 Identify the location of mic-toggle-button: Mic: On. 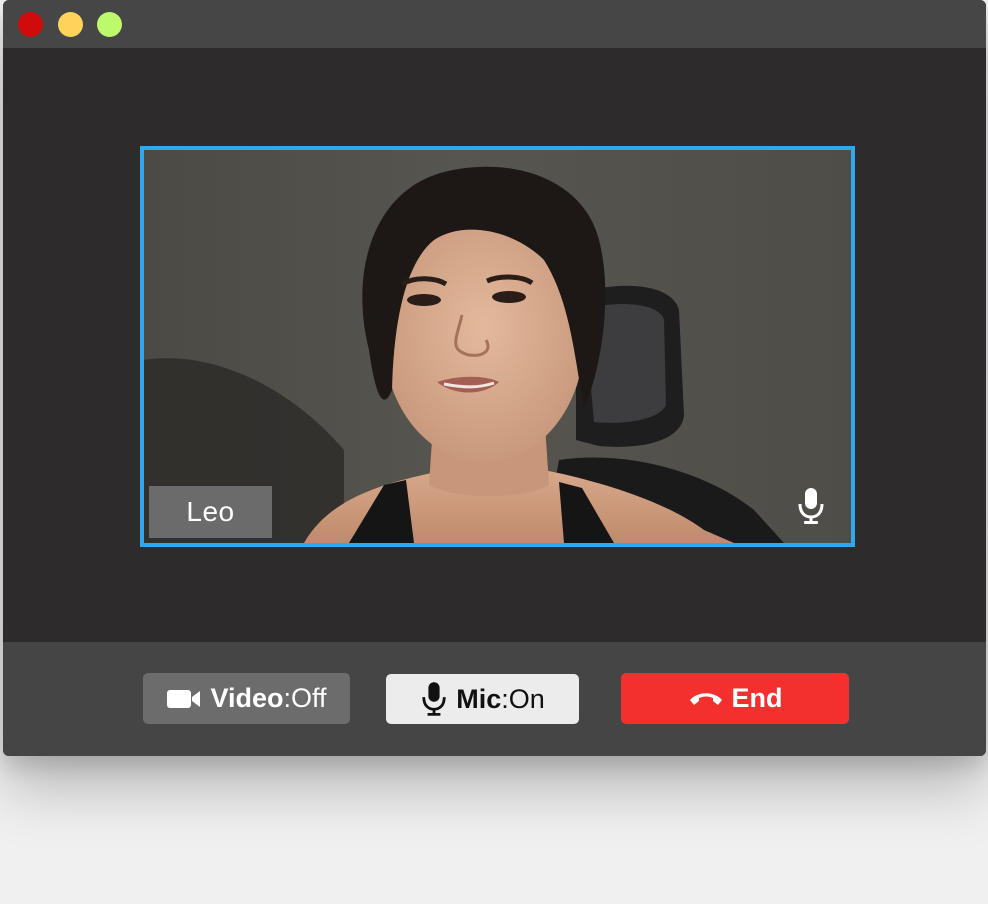
(482, 699).